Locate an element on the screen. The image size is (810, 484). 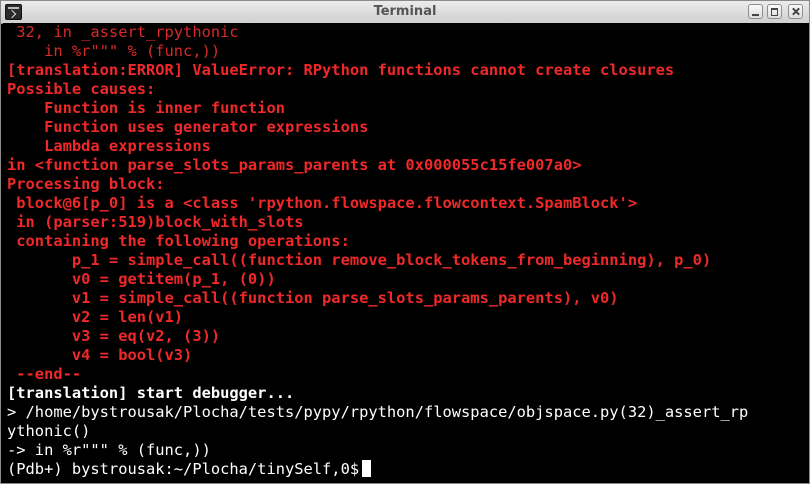
window-title: Terminal is located at coordinates (405, 11).